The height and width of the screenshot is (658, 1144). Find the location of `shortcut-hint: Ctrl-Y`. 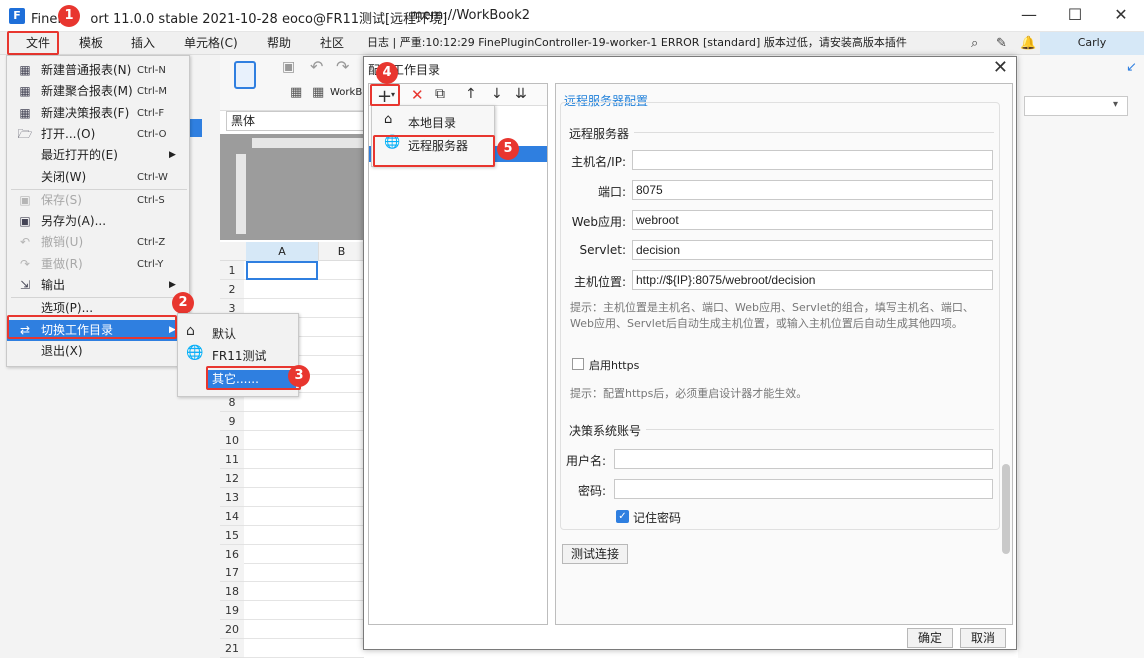

shortcut-hint: Ctrl-Y is located at coordinates (150, 264).